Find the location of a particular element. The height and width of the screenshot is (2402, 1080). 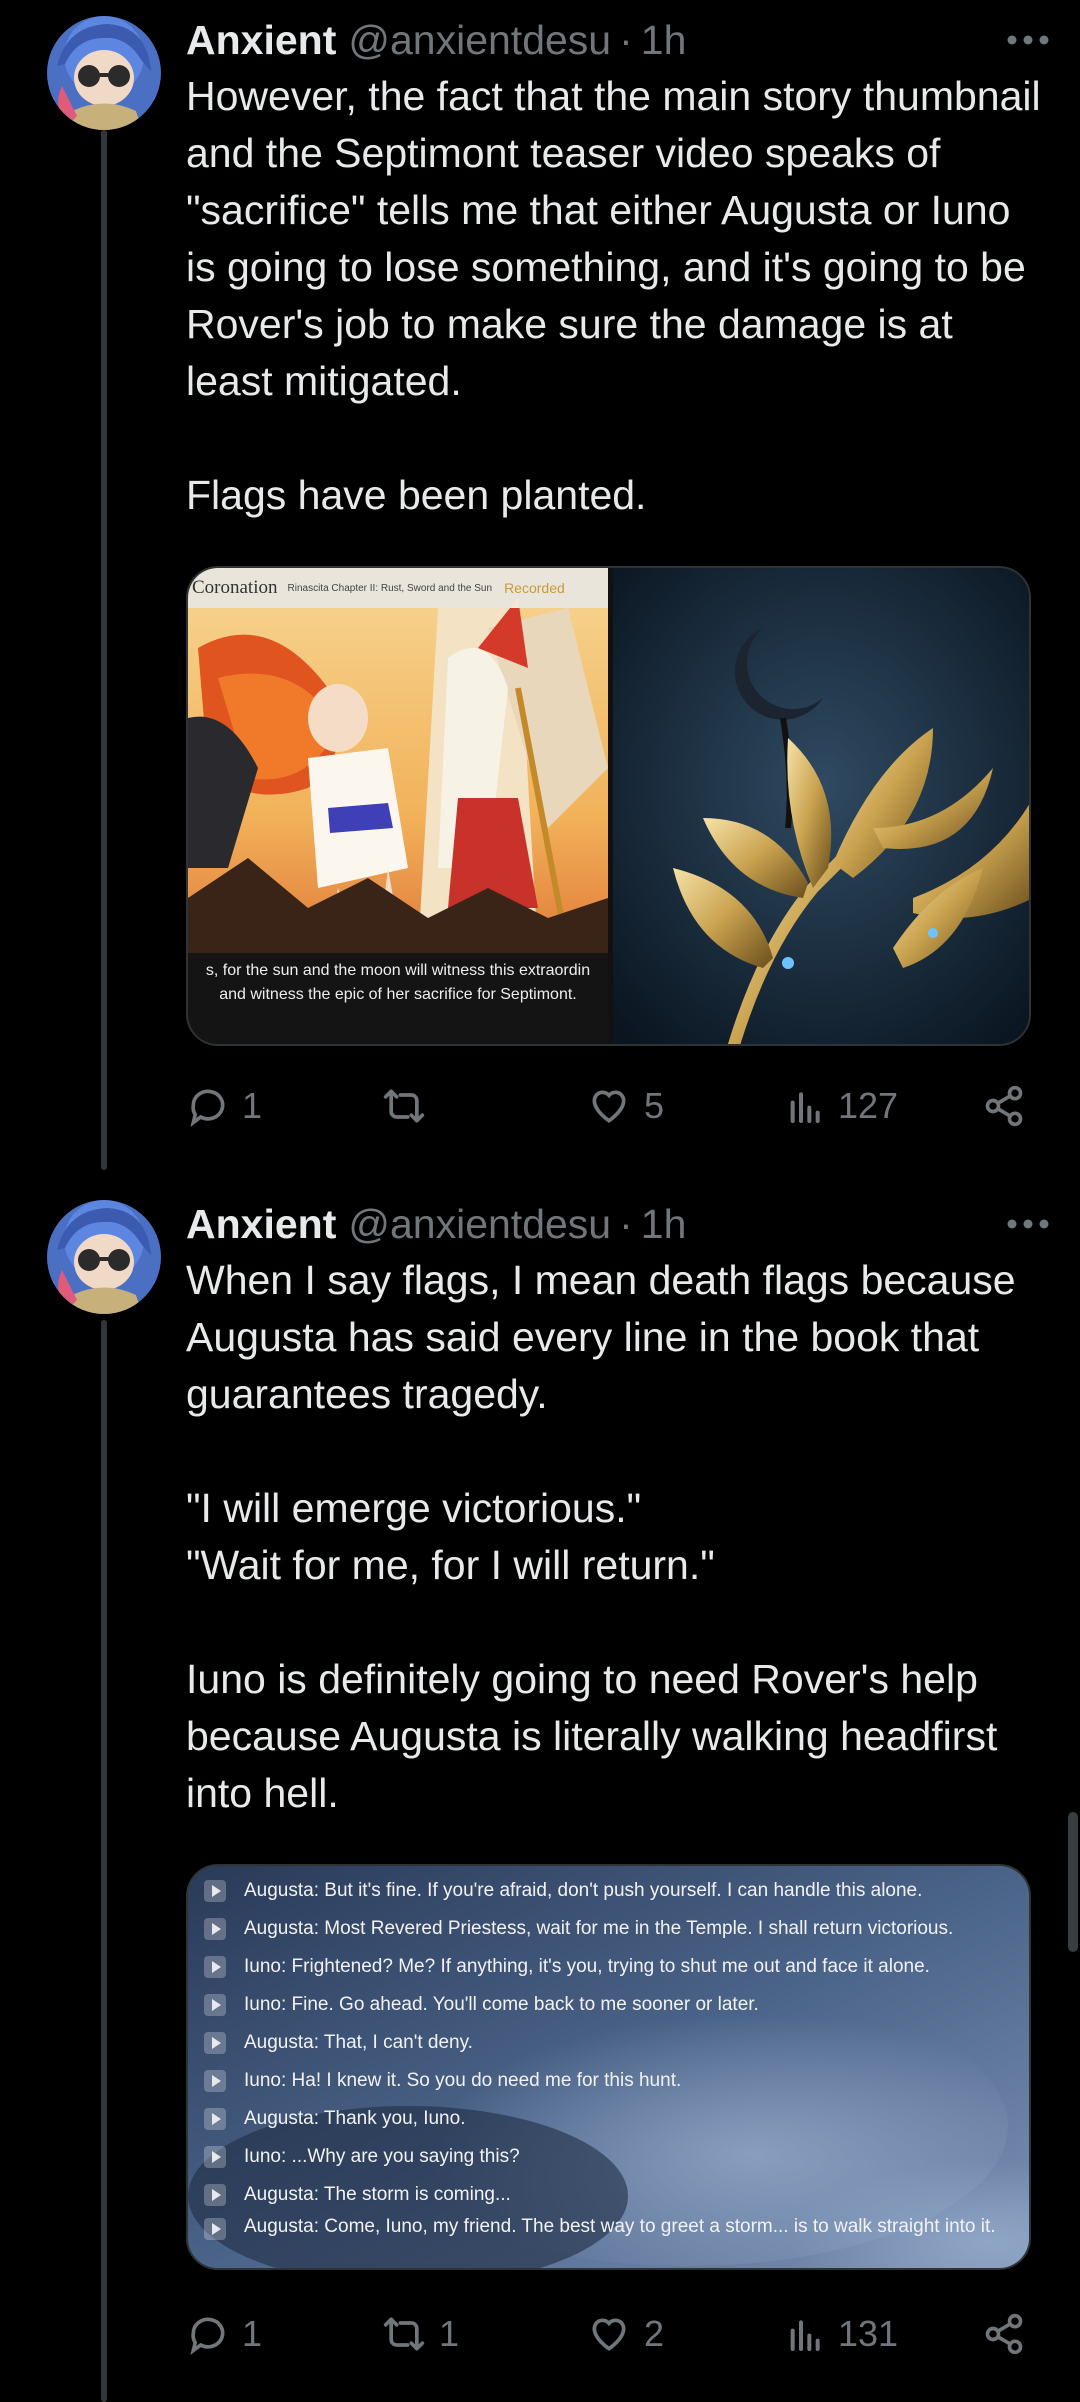

views-button: 127 is located at coordinates (842, 1106).